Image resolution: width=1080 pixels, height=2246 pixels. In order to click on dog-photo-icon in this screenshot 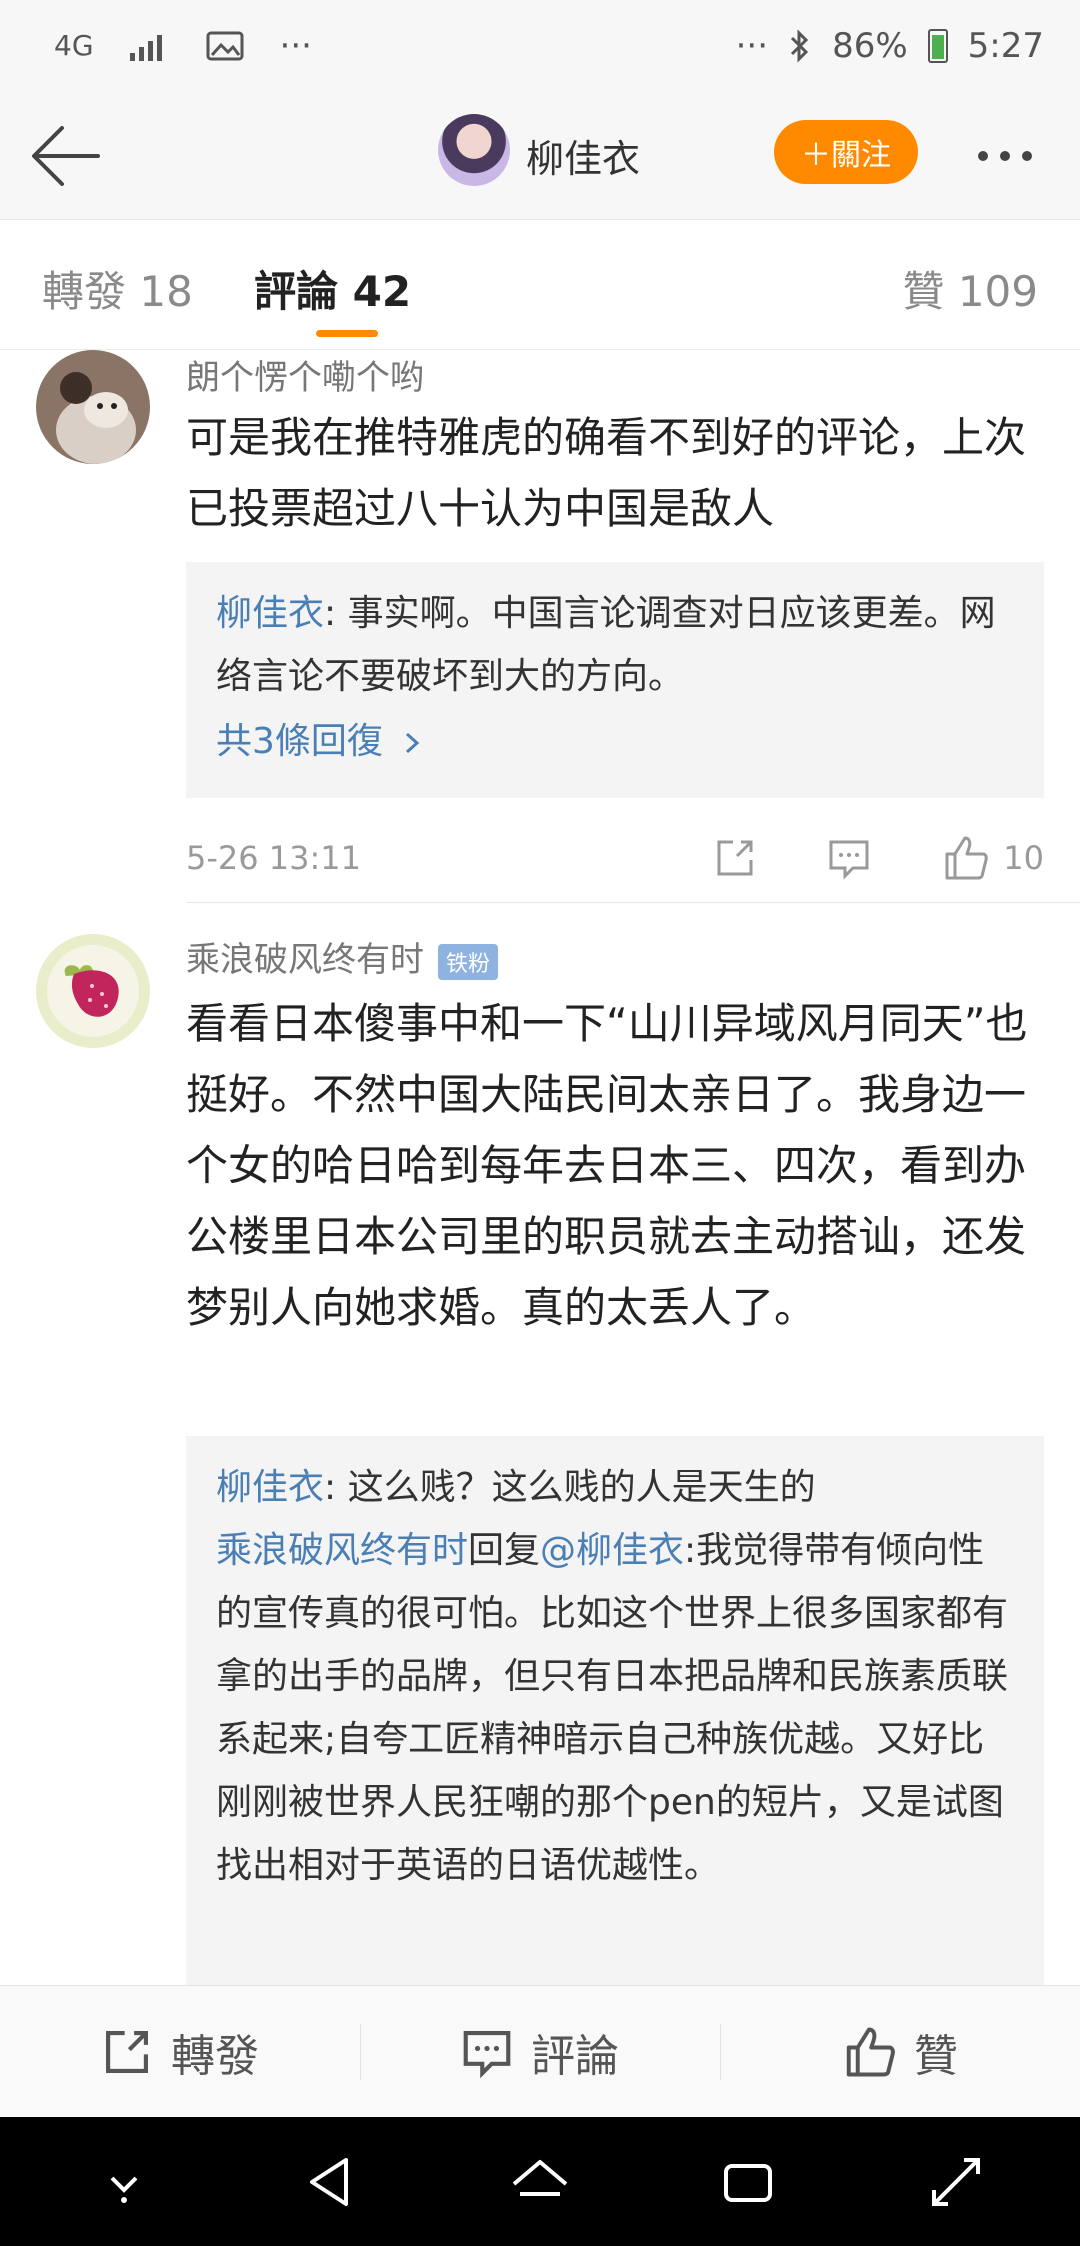, I will do `click(93, 407)`.